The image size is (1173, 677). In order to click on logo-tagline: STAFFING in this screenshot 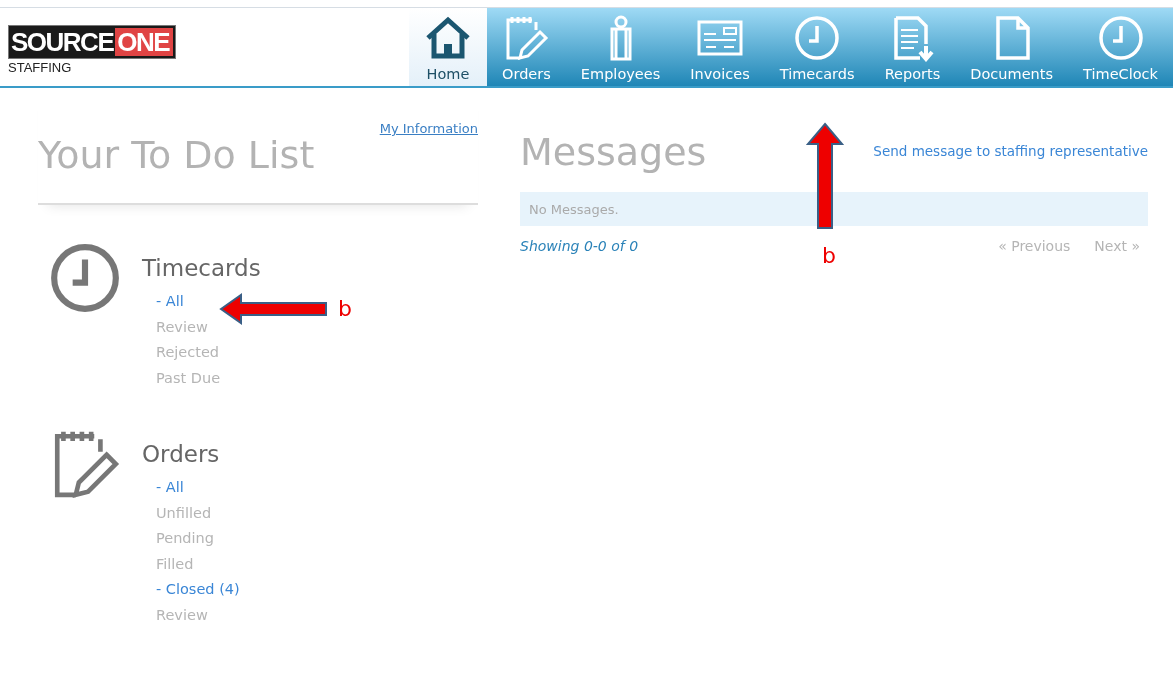, I will do `click(40, 67)`.